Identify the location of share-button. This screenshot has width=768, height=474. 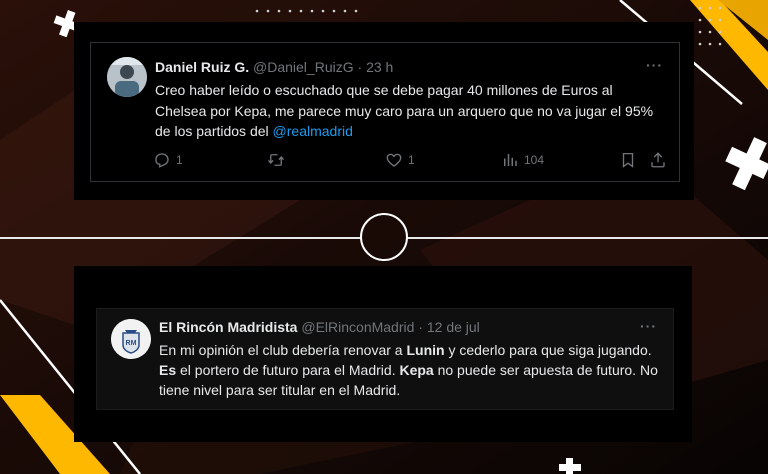
(658, 160).